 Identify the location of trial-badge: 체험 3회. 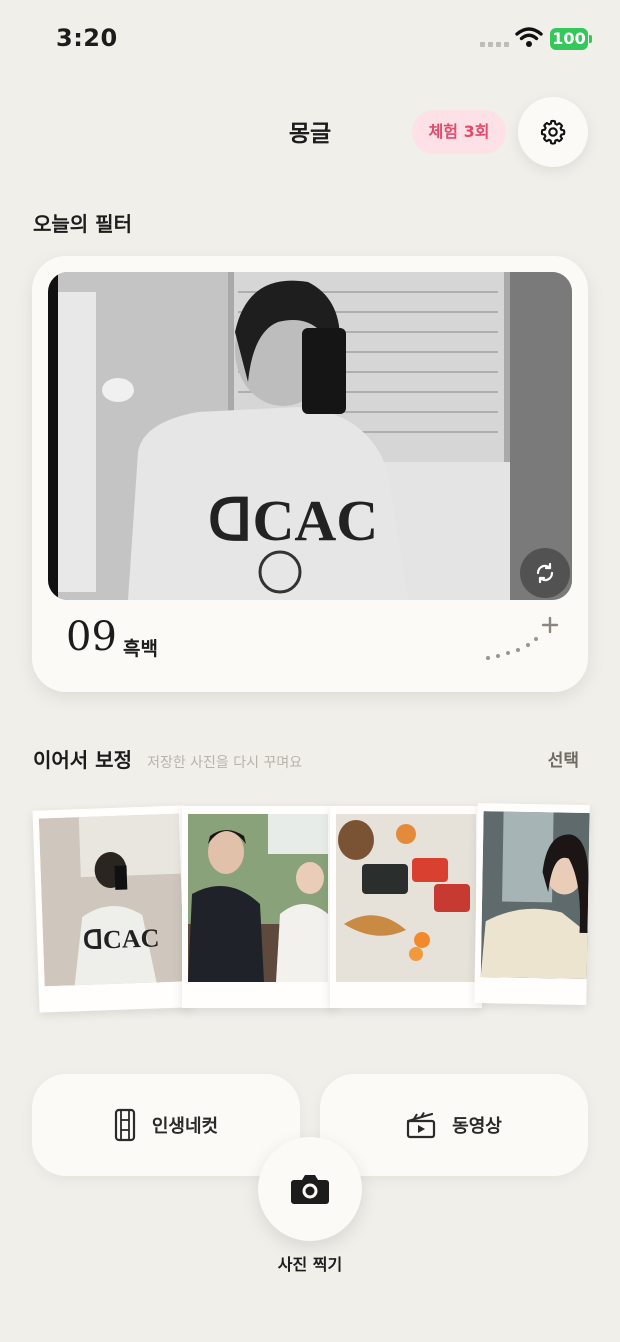
(459, 132).